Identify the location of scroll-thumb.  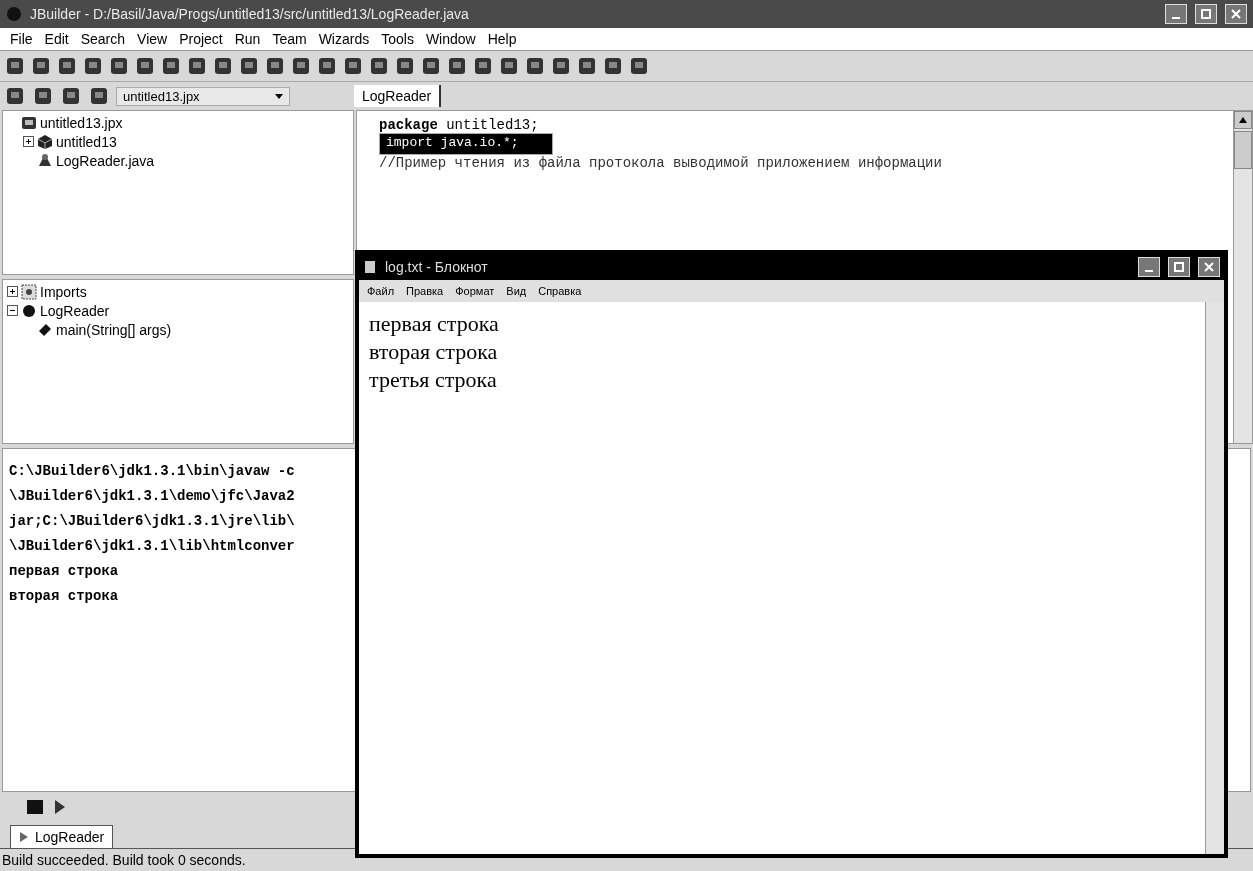
(1243, 150).